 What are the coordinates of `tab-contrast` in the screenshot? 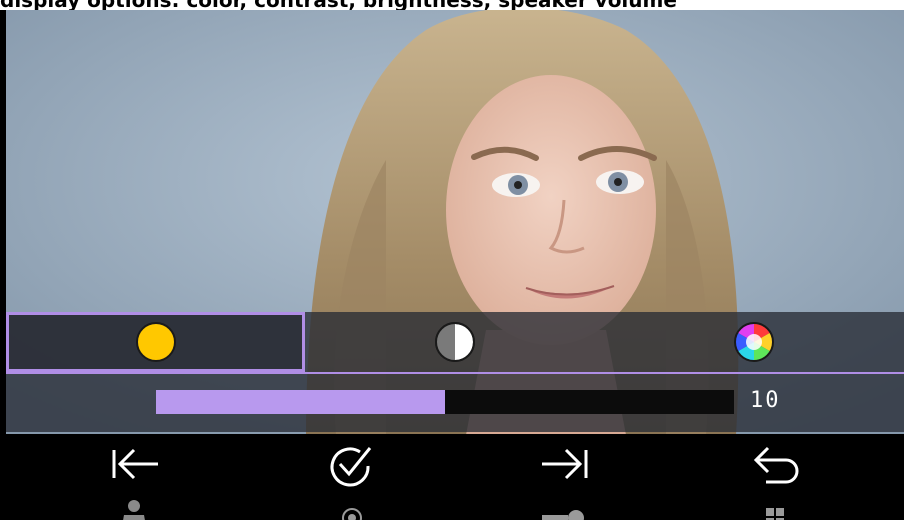 It's located at (454, 342).